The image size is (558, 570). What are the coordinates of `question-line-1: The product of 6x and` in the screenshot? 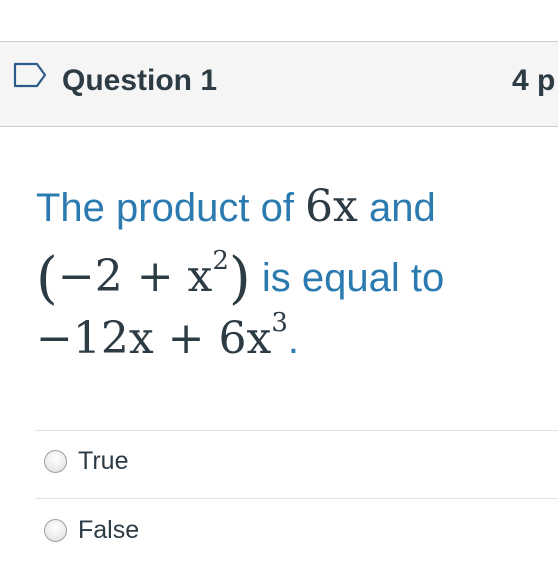 It's located at (236, 207).